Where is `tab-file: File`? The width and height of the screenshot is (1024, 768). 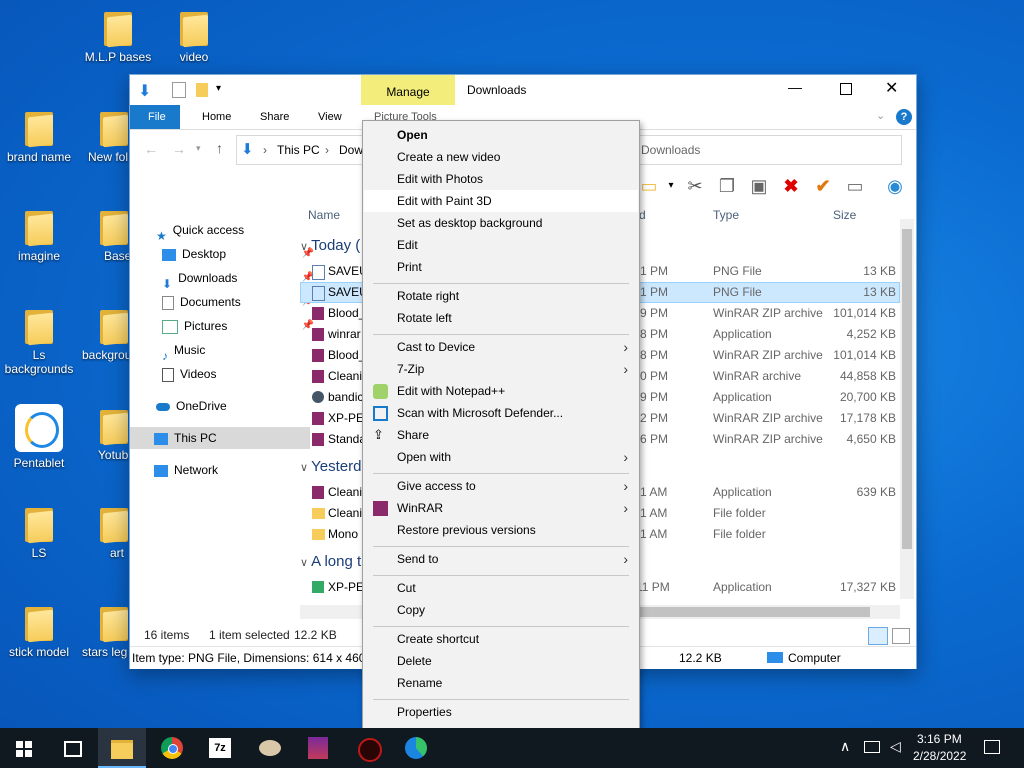 tab-file: File is located at coordinates (155, 117).